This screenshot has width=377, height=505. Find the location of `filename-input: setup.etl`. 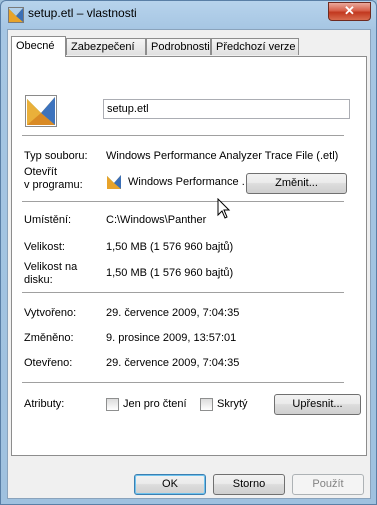

filename-input: setup.etl is located at coordinates (226, 109).